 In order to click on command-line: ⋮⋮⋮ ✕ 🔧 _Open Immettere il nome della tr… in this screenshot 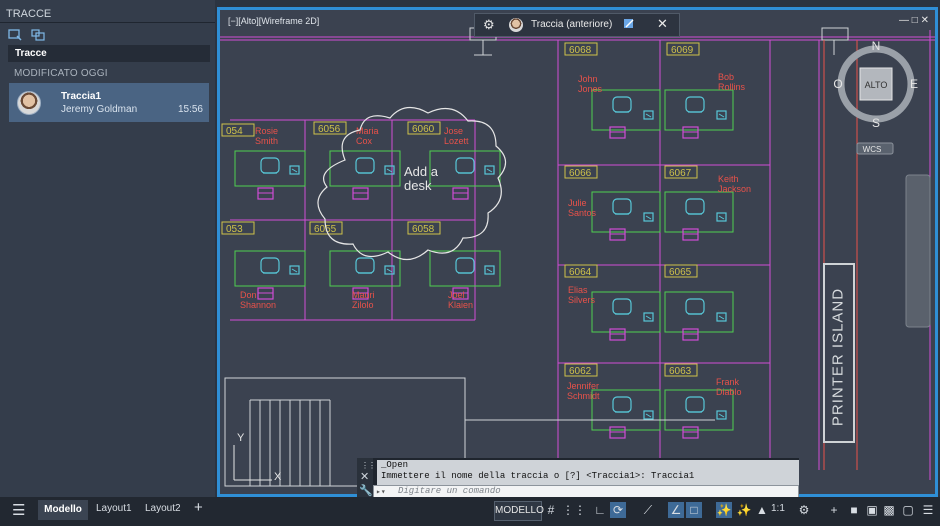, I will do `click(578, 478)`.